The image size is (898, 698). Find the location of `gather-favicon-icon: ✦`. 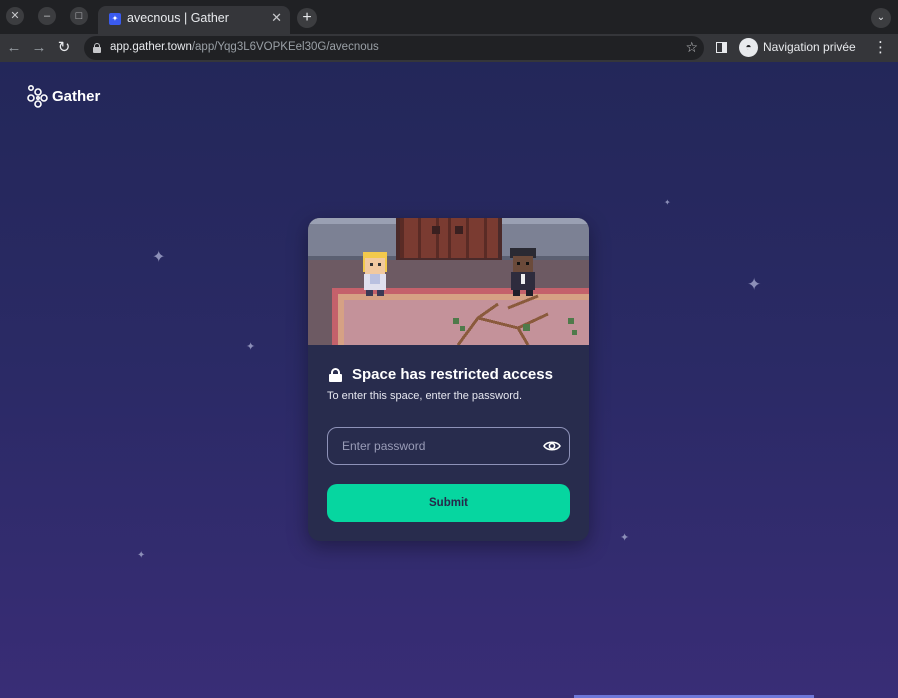

gather-favicon-icon: ✦ is located at coordinates (115, 19).